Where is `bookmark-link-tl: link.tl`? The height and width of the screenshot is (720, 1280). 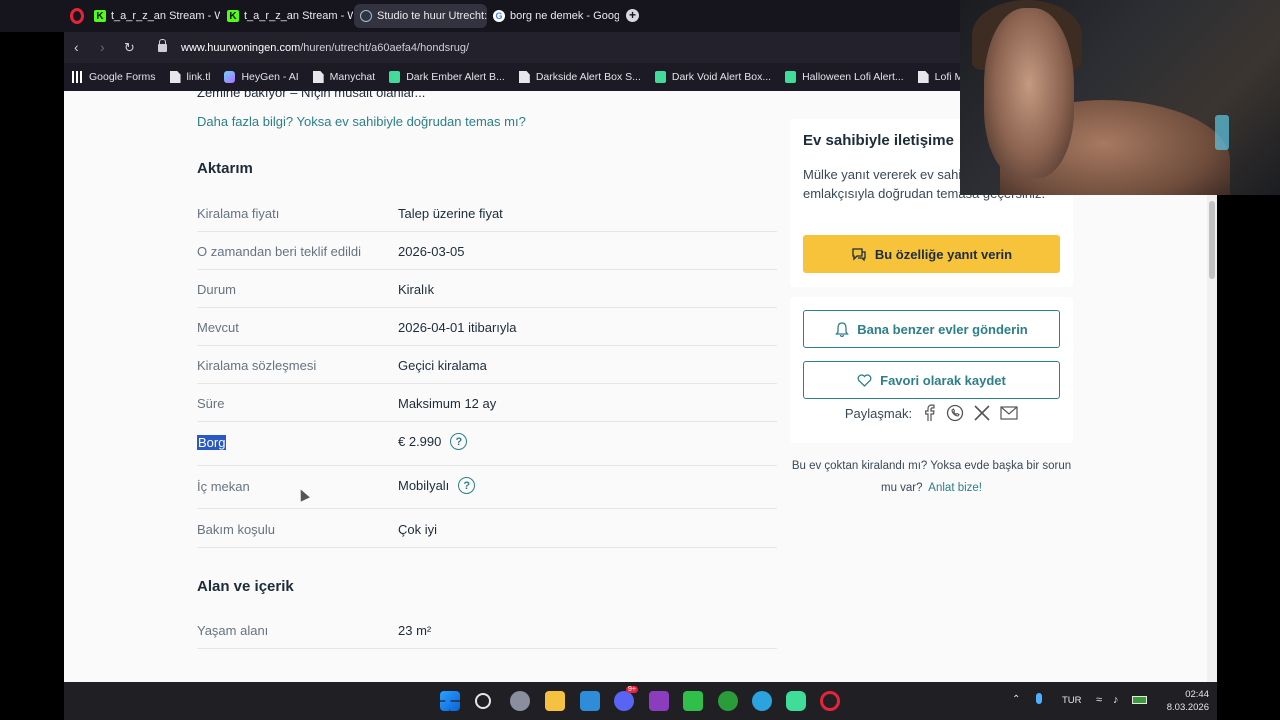
bookmark-link-tl: link.tl is located at coordinates (190, 77).